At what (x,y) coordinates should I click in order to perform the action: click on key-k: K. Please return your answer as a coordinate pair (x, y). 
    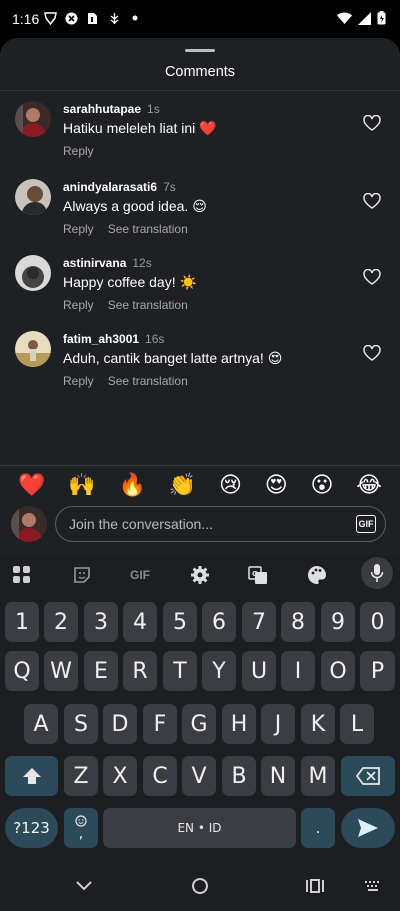
    Looking at the image, I should click on (318, 724).